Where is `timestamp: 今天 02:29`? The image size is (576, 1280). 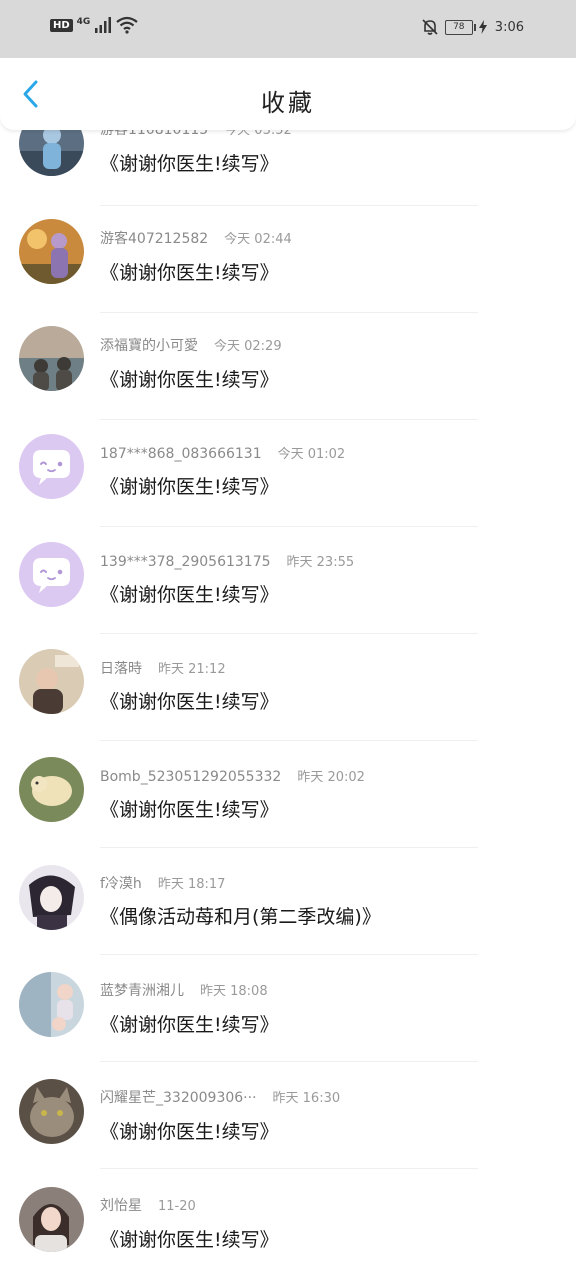
timestamp: 今天 02:29 is located at coordinates (248, 346).